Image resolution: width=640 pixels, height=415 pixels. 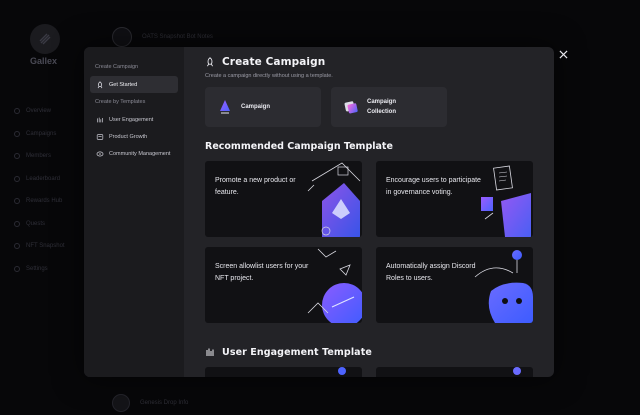 I want to click on campaign-collection-option: Campaign Collection, so click(x=389, y=107).